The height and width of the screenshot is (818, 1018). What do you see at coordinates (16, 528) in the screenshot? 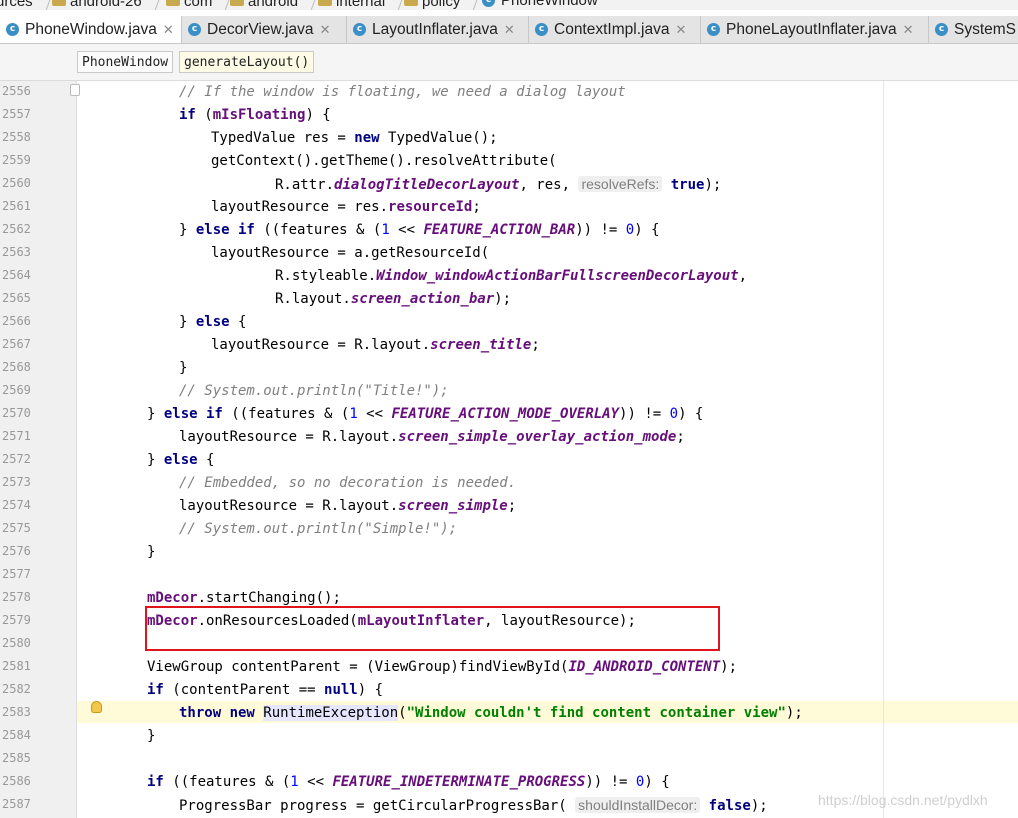
I see `line-number: 2575` at bounding box center [16, 528].